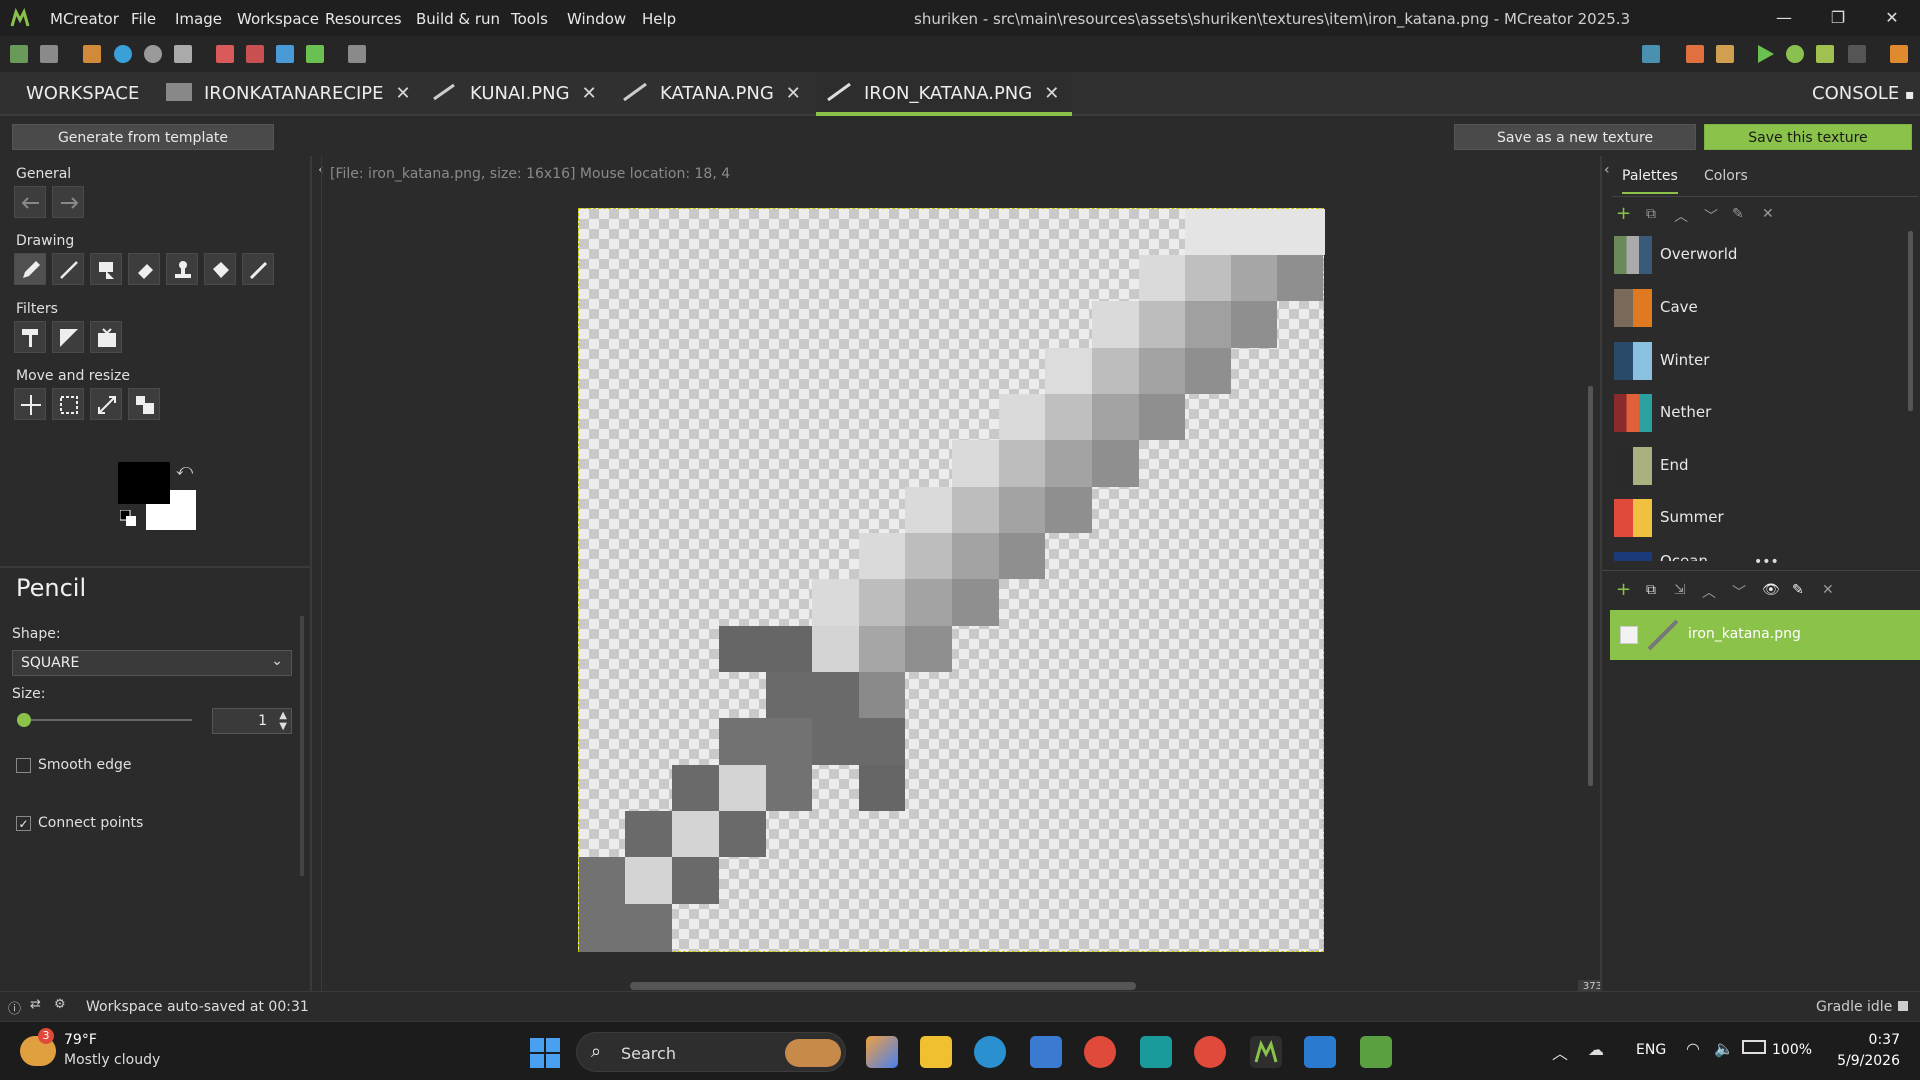 The width and height of the screenshot is (1920, 1080). What do you see at coordinates (357, 54) in the screenshot?
I see `tools-icon` at bounding box center [357, 54].